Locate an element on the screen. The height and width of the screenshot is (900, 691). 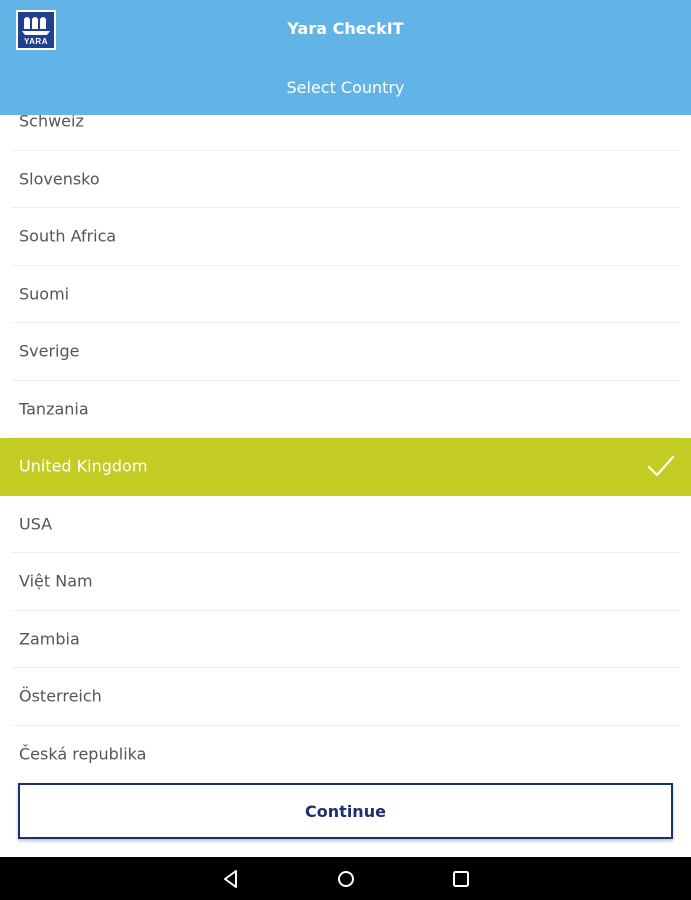
country-row-zambia: Zambia is located at coordinates (345, 639).